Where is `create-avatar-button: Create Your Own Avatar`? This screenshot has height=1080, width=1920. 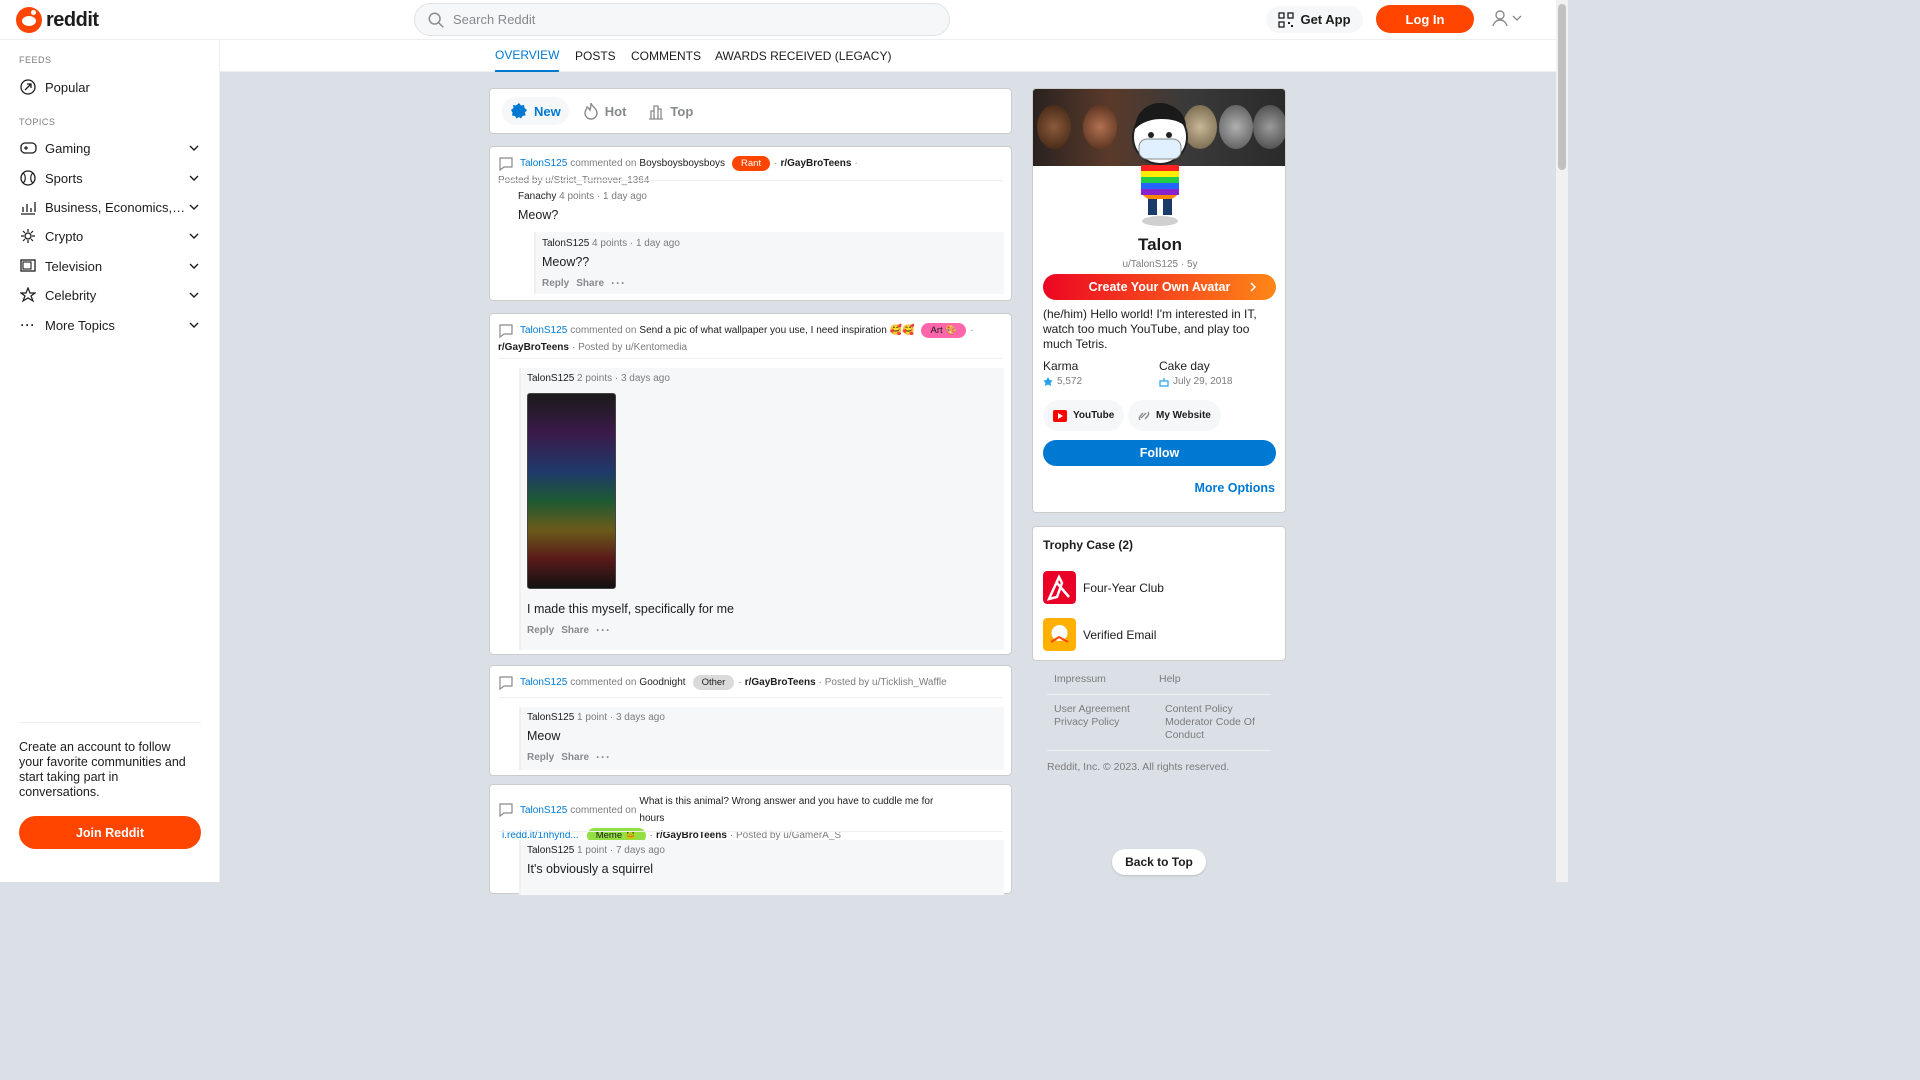 create-avatar-button: Create Your Own Avatar is located at coordinates (1159, 287).